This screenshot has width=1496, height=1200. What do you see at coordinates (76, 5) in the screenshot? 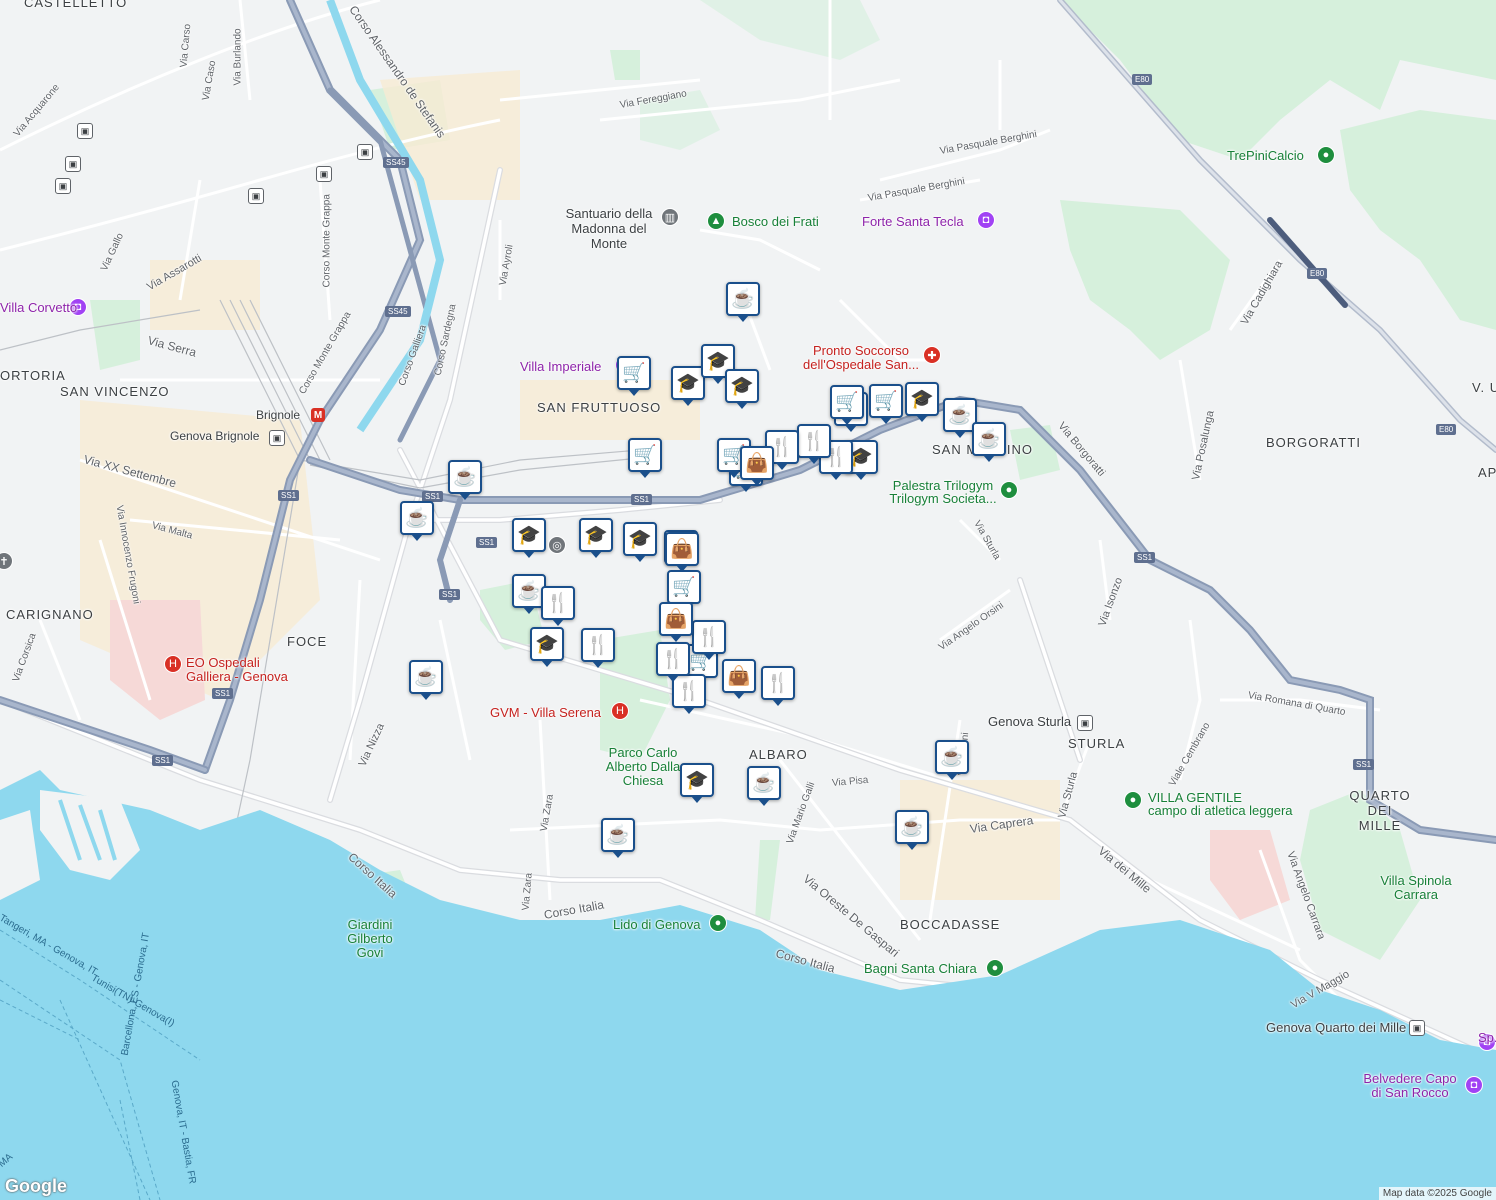
I see `district-label: CASTELLETTO` at bounding box center [76, 5].